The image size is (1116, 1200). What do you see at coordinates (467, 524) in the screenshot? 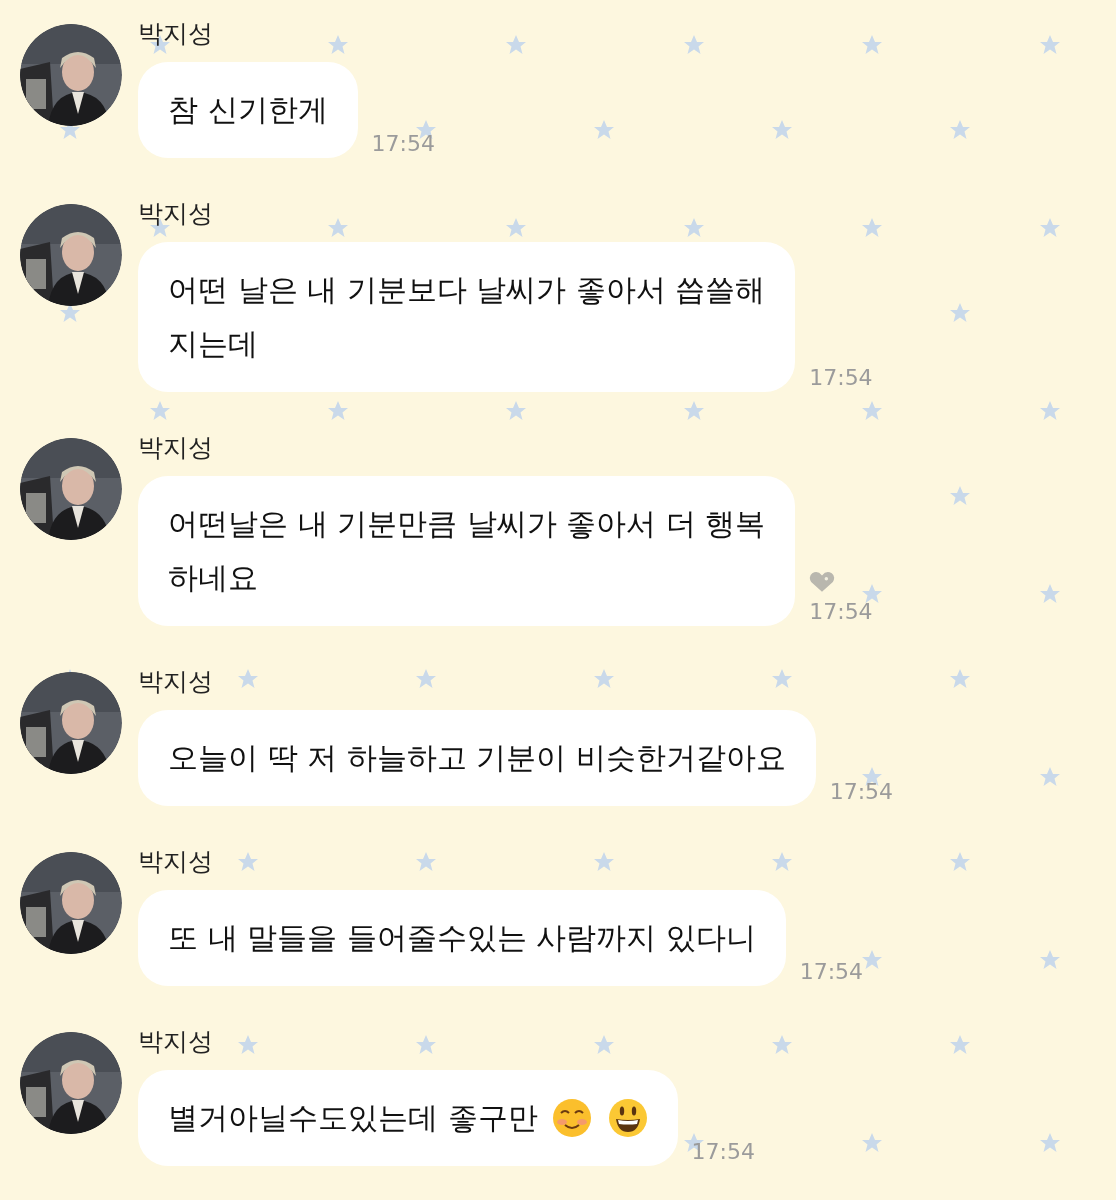
I see `message-text: 어떤날은 내 기분만큼 날씨가 좋아서 더 행복` at bounding box center [467, 524].